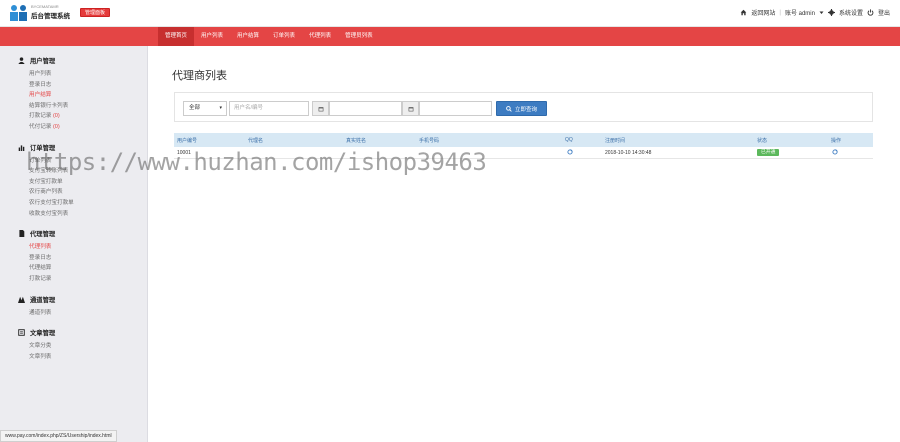 This screenshot has height=442, width=900. Describe the element at coordinates (25, 313) in the screenshot. I see `sidebar-item: 通道列表` at that location.